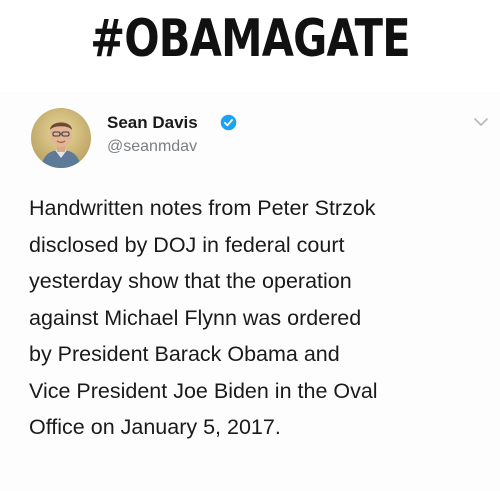  Describe the element at coordinates (184, 354) in the screenshot. I see `tweet-text-line: by President Barack Obama and` at that location.